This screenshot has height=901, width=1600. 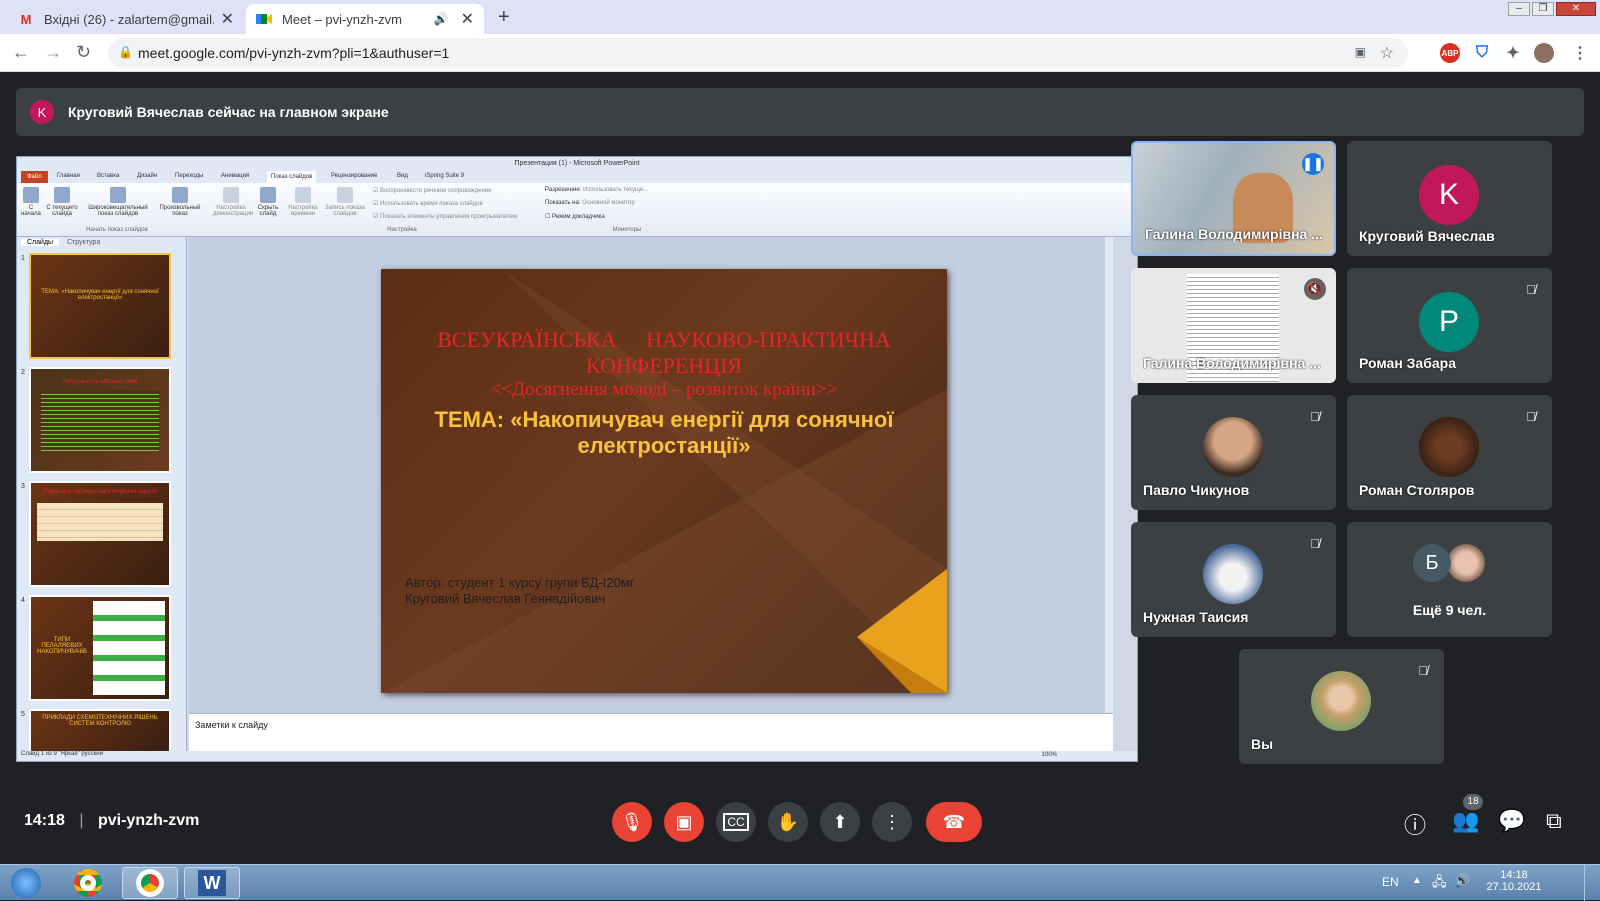 What do you see at coordinates (1462, 881) in the screenshot?
I see `volume-icon: 🔊` at bounding box center [1462, 881].